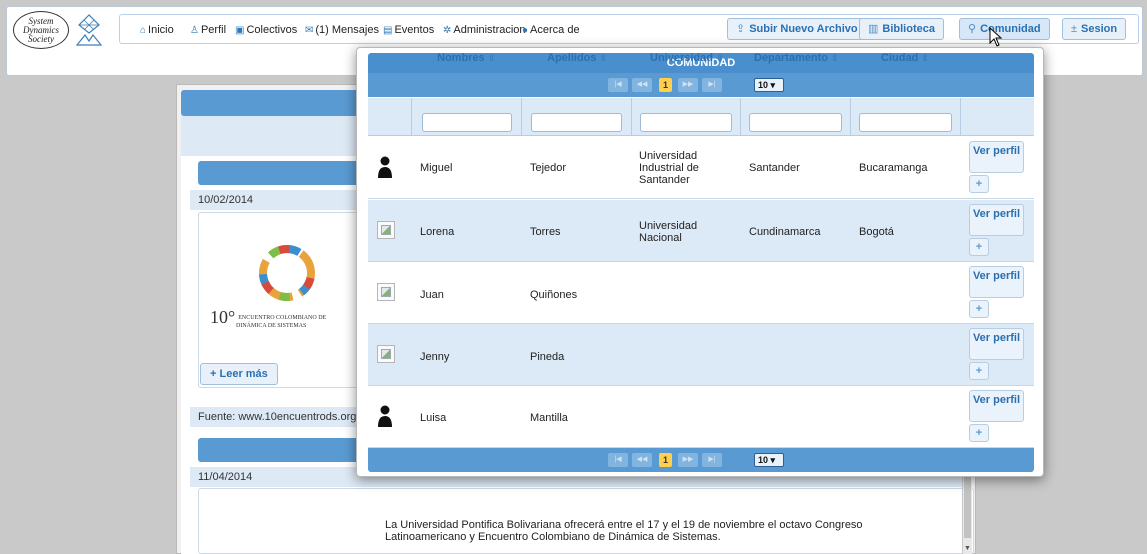 The height and width of the screenshot is (554, 1147). What do you see at coordinates (1004, 29) in the screenshot?
I see `community-button: ⚲ Comunidad` at bounding box center [1004, 29].